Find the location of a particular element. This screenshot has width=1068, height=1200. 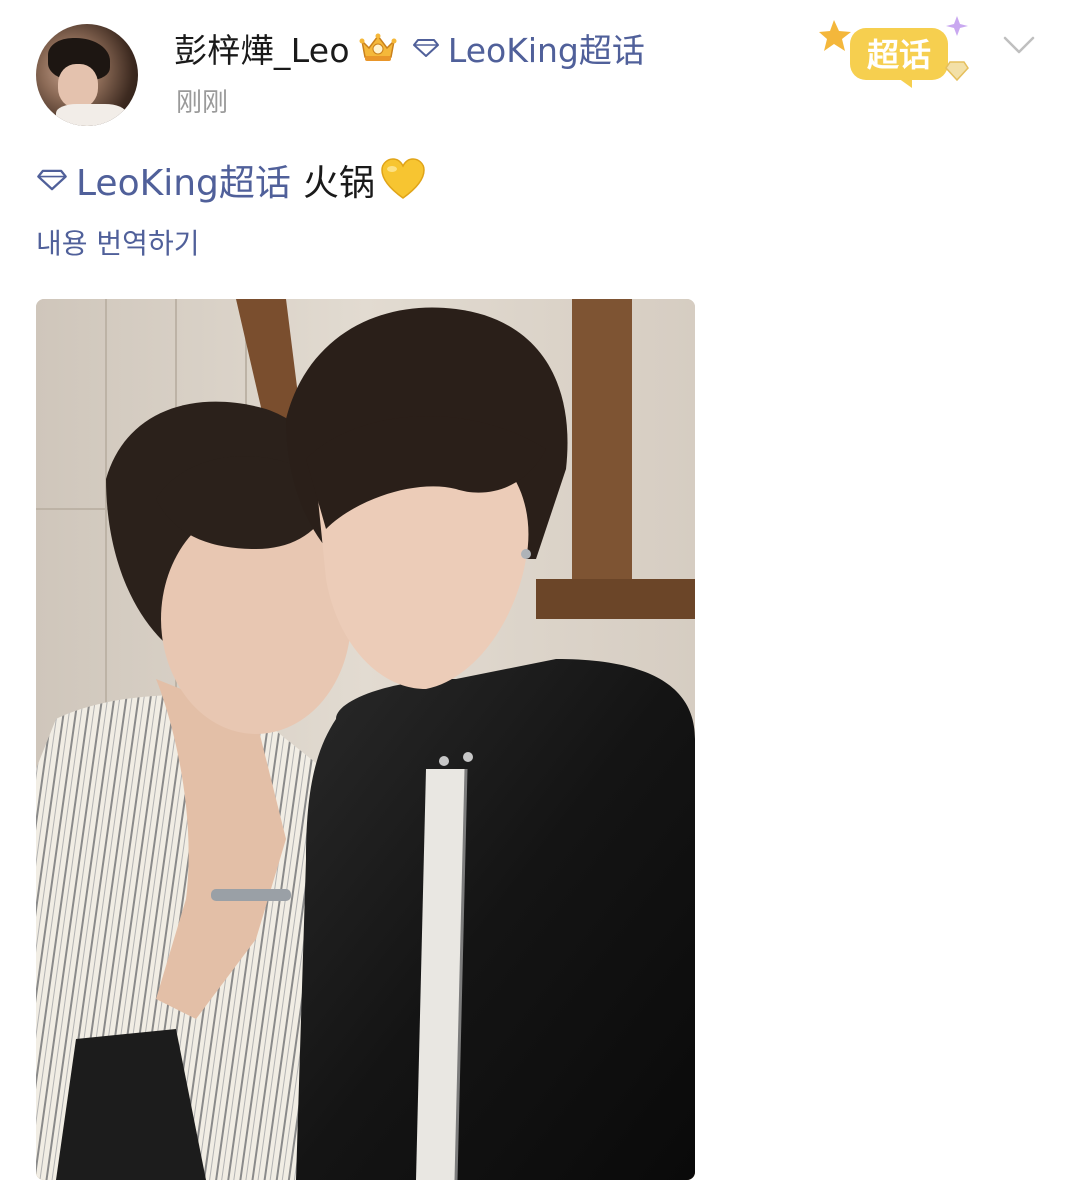

super-topic-badge-icon: 超话 is located at coordinates (899, 50).